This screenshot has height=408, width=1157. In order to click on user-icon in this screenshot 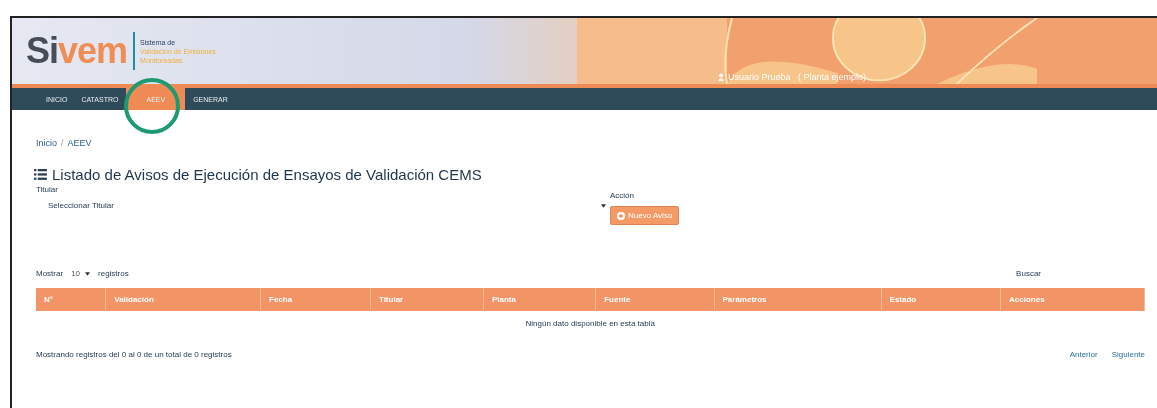, I will do `click(721, 77)`.